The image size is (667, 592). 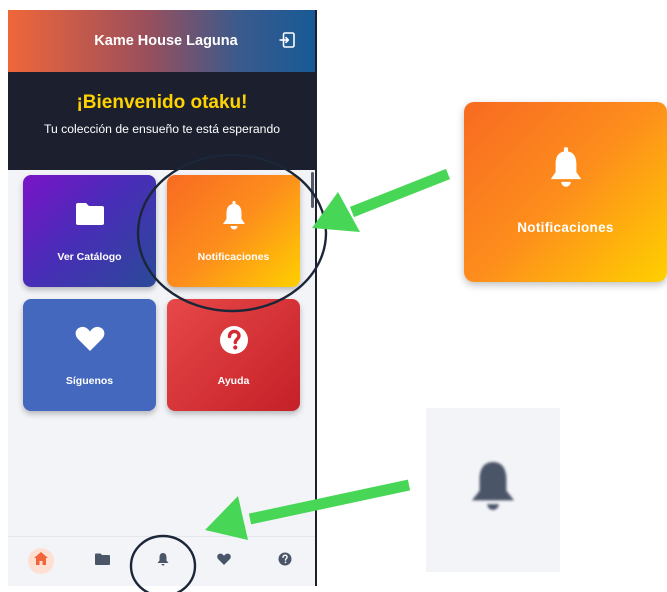 I want to click on catalog-tile-label: Ver Catálogo, so click(x=89, y=257).